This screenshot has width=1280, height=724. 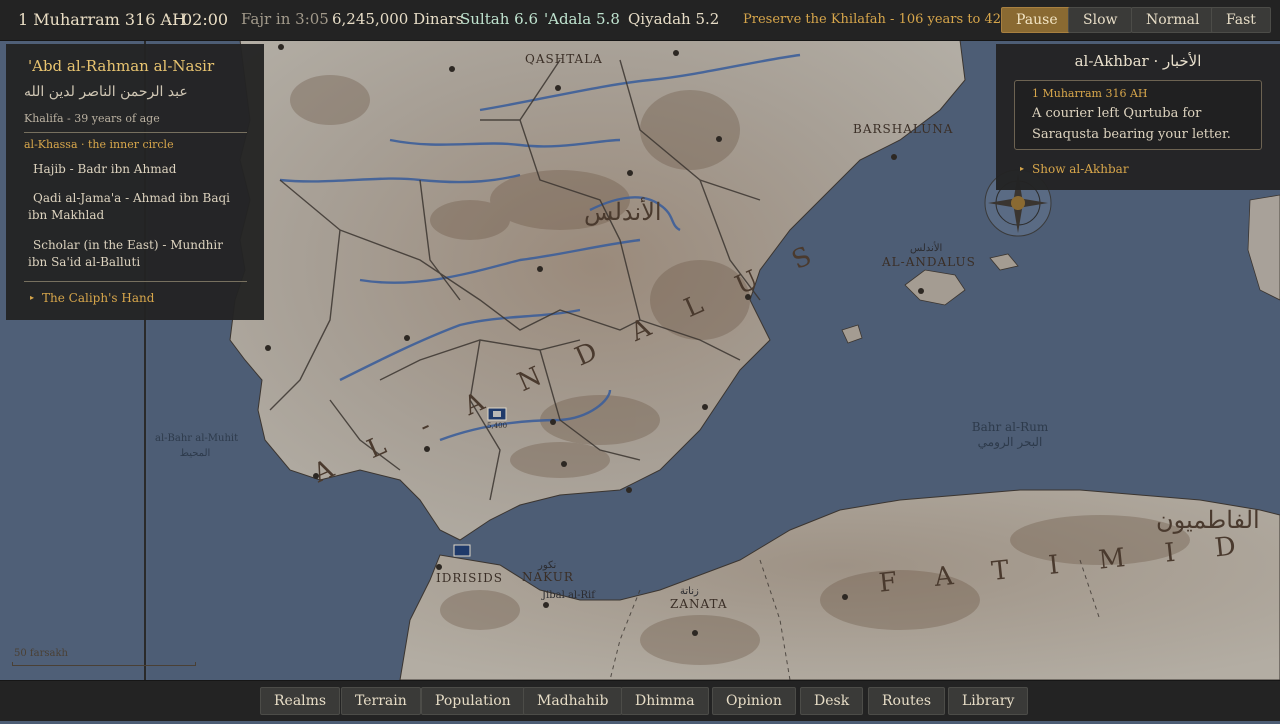 What do you see at coordinates (138, 169) in the screenshot?
I see `khassa-member-hajib: Hajib - Badr ibn Ahmad` at bounding box center [138, 169].